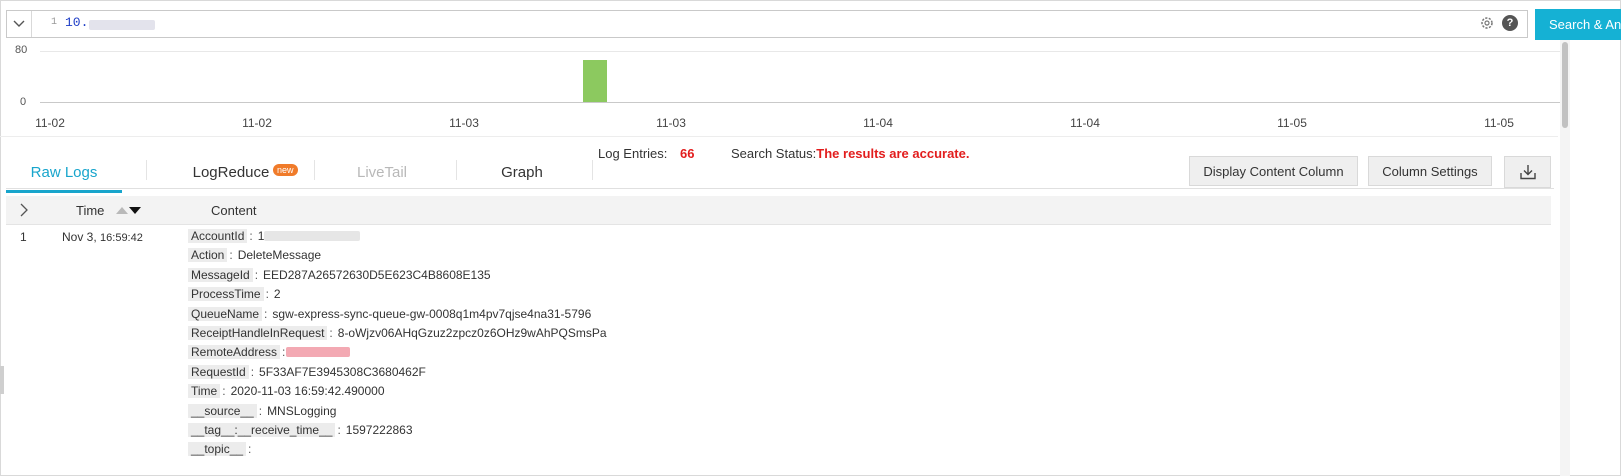  Describe the element at coordinates (382, 177) in the screenshot. I see `tab-livetail: LiveTail` at that location.